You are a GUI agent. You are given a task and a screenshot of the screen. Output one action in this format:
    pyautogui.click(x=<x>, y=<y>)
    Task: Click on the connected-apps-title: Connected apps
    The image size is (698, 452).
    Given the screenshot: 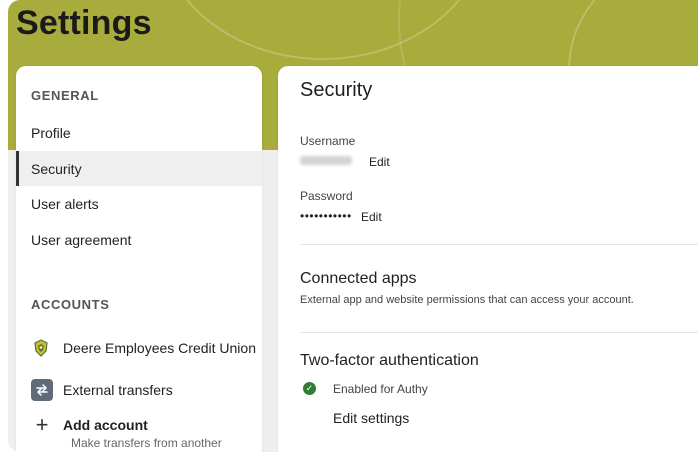 What is the action you would take?
    pyautogui.click(x=358, y=279)
    